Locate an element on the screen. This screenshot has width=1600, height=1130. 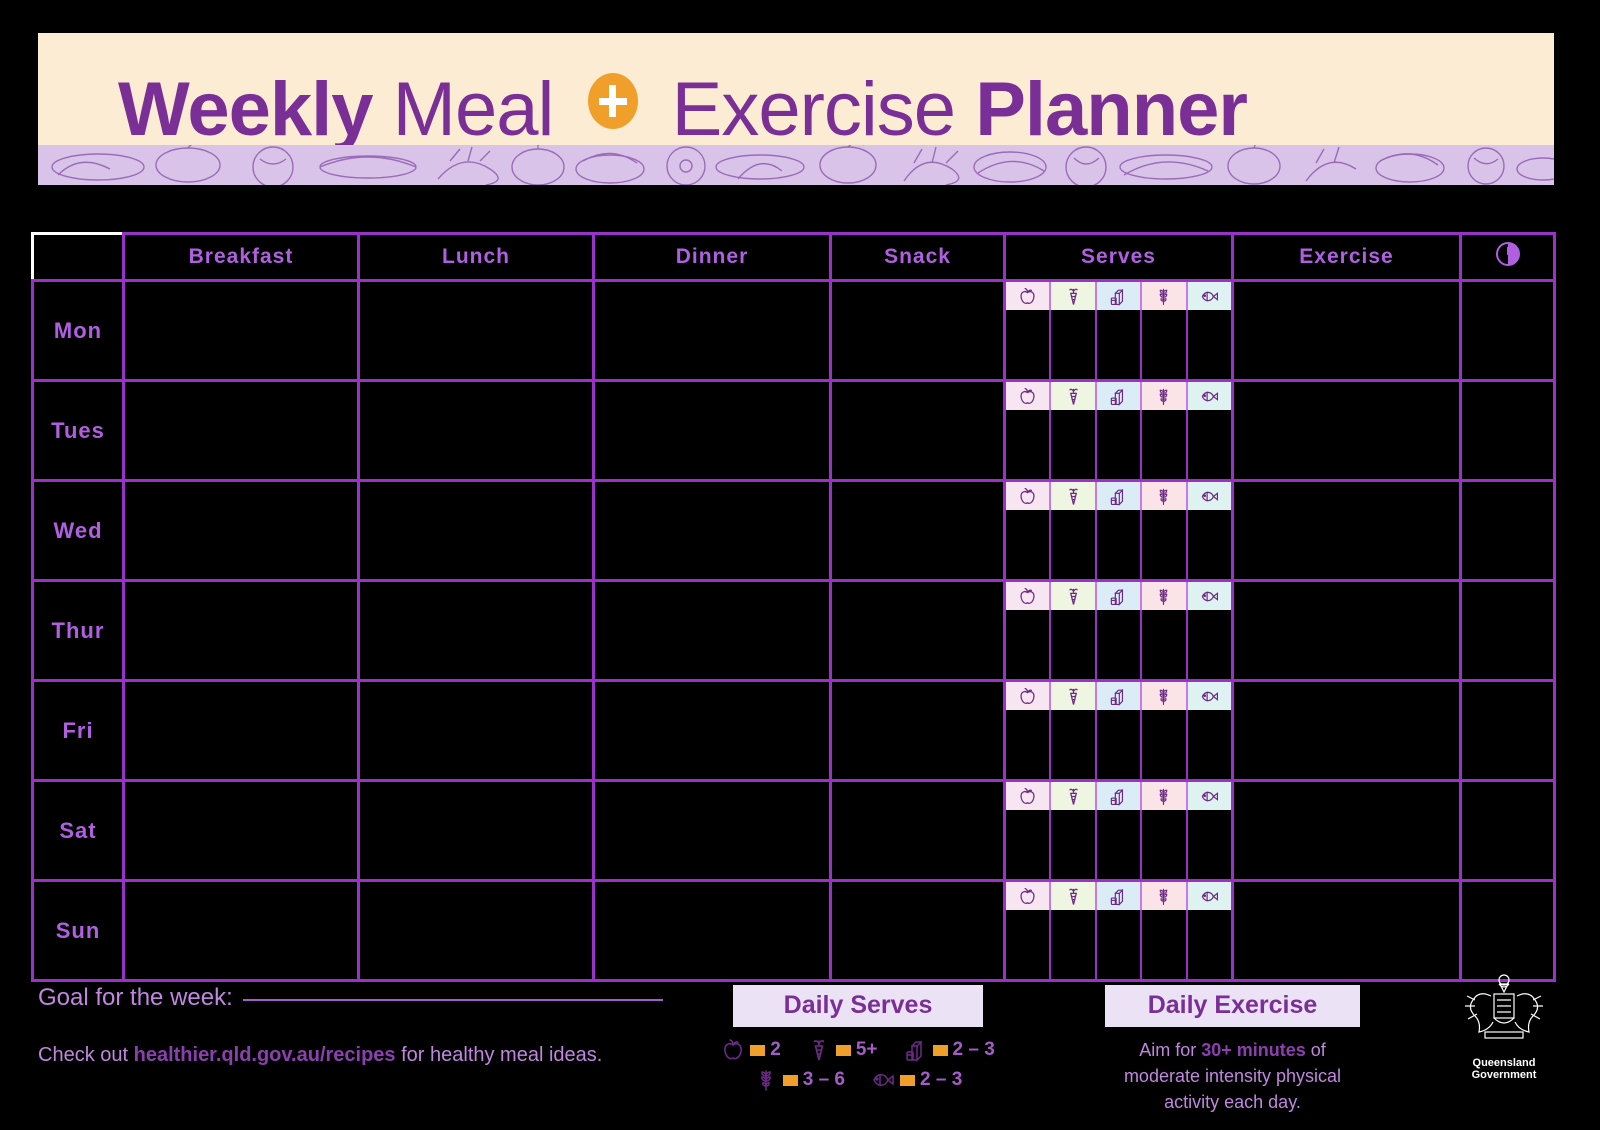
serves-box-protein-sat is located at coordinates (1209, 844).